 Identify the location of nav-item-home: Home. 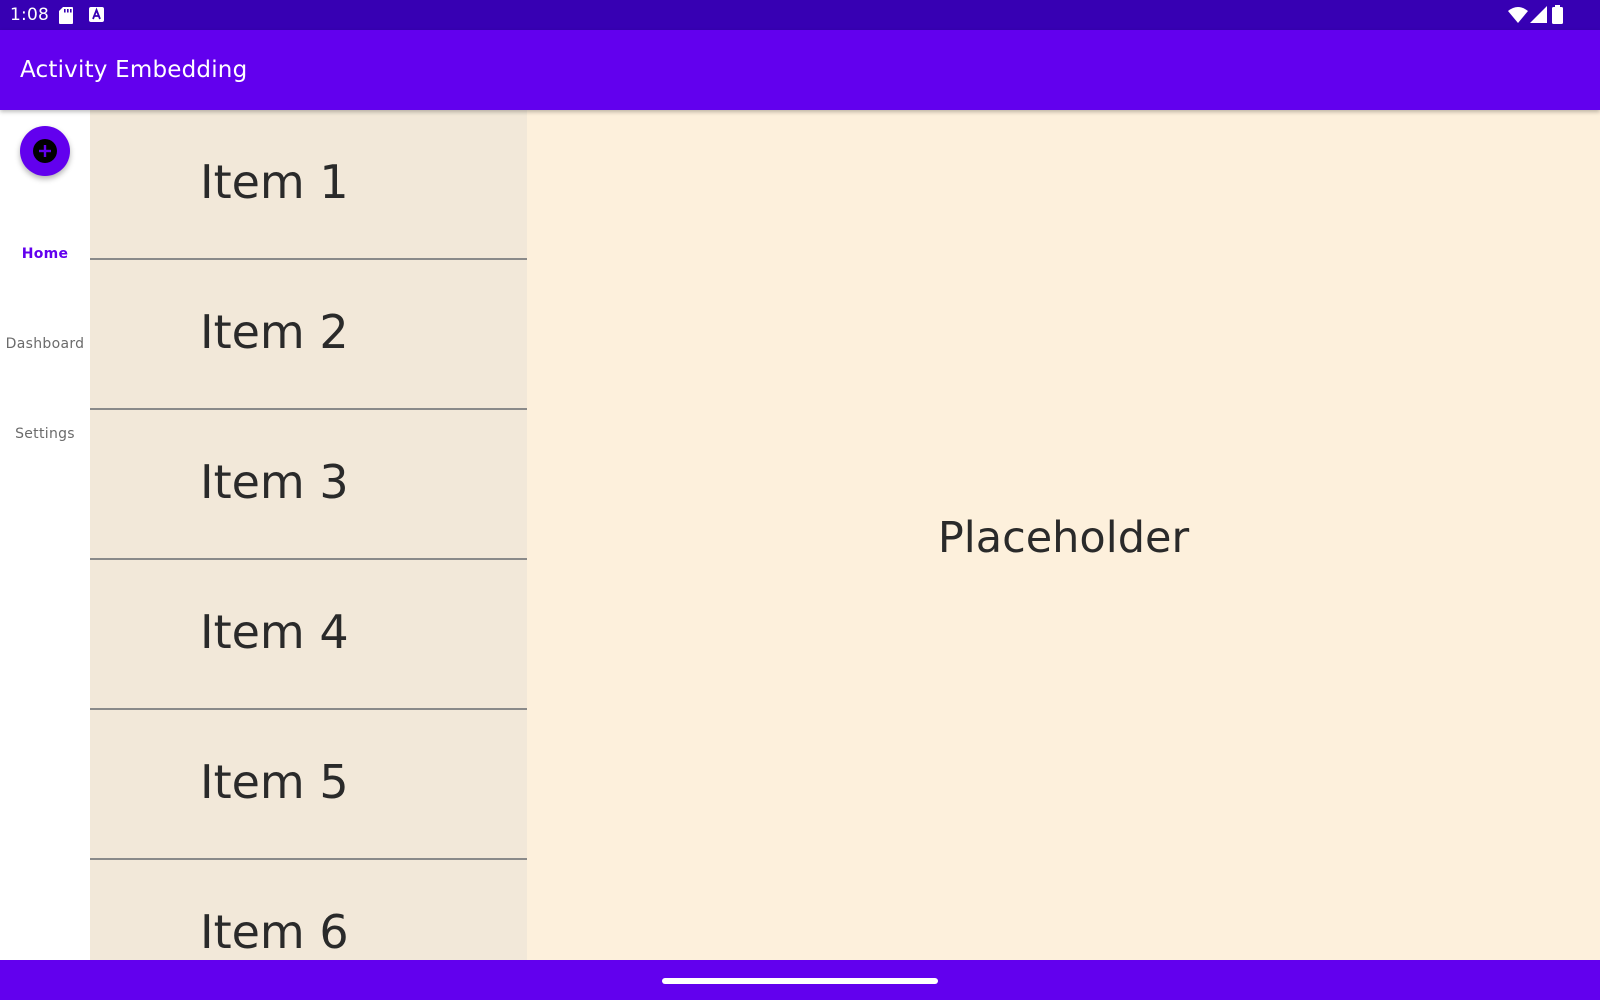
(45, 254).